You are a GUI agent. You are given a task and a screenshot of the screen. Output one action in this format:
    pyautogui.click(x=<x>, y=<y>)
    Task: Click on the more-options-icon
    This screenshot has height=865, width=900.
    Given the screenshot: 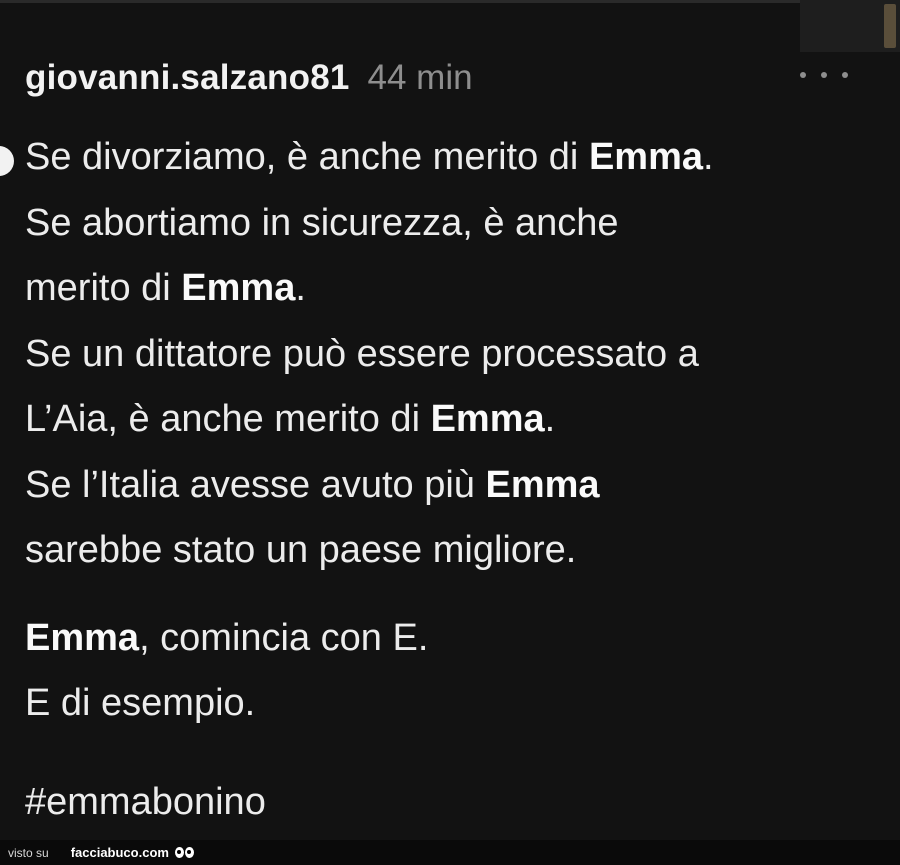 What is the action you would take?
    pyautogui.click(x=824, y=75)
    